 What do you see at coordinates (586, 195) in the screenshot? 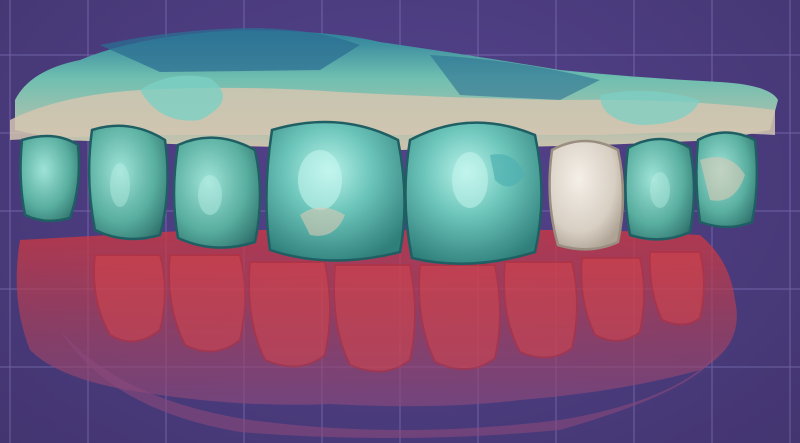
I see `tooth-left-lateral-wax` at bounding box center [586, 195].